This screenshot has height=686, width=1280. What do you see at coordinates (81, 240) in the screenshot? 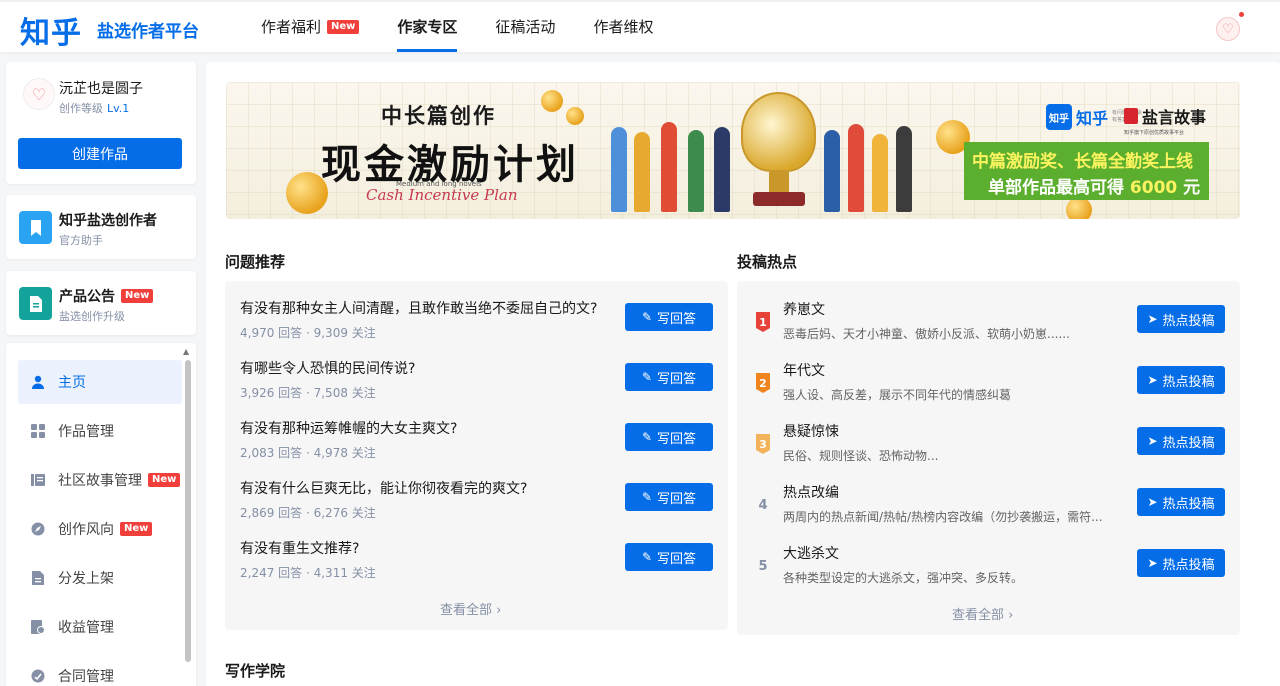
I see `assistant-subtitle: 官方助手` at bounding box center [81, 240].